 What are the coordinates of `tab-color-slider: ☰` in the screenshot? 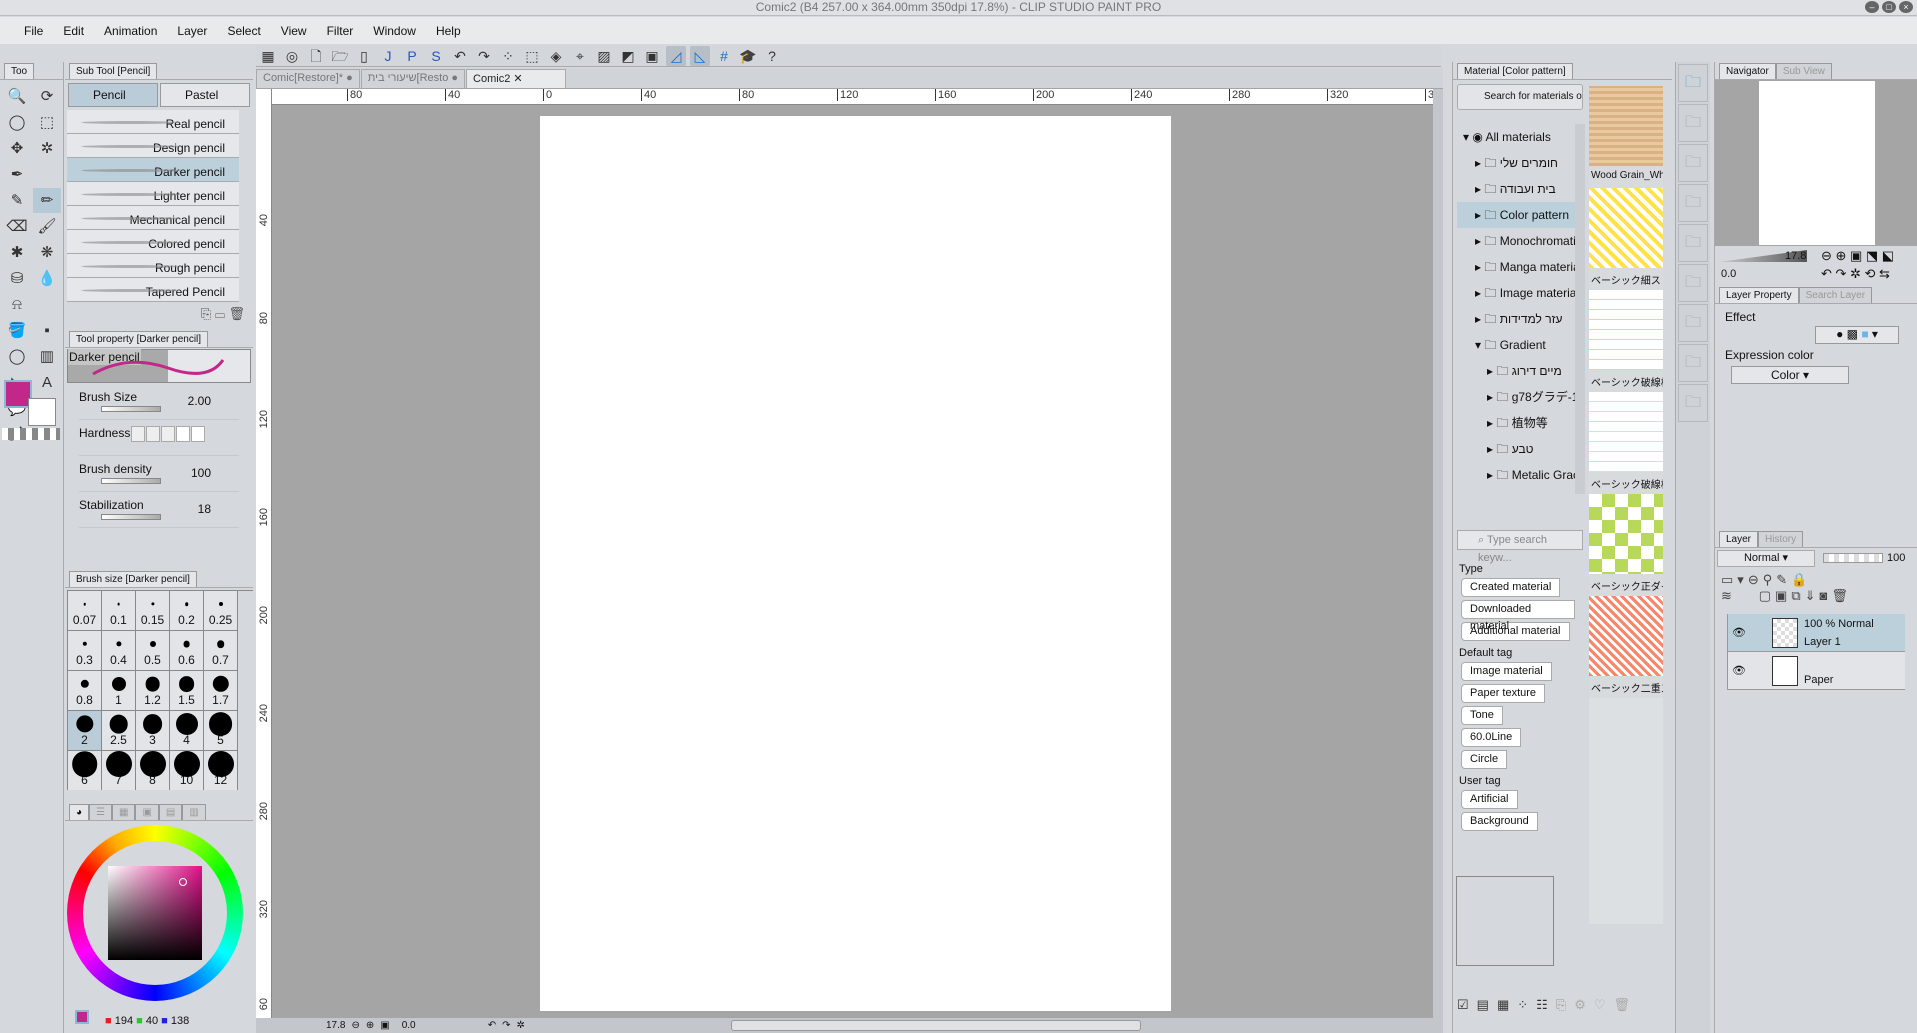 It's located at (101, 812).